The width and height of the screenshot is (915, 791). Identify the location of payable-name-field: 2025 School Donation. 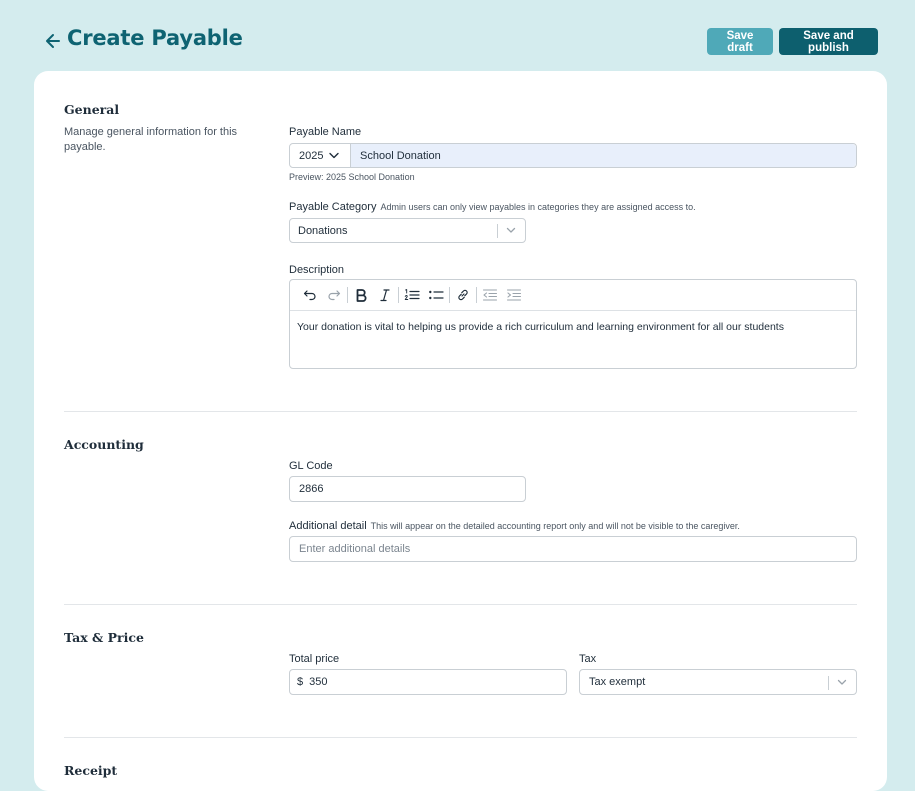
(573, 155).